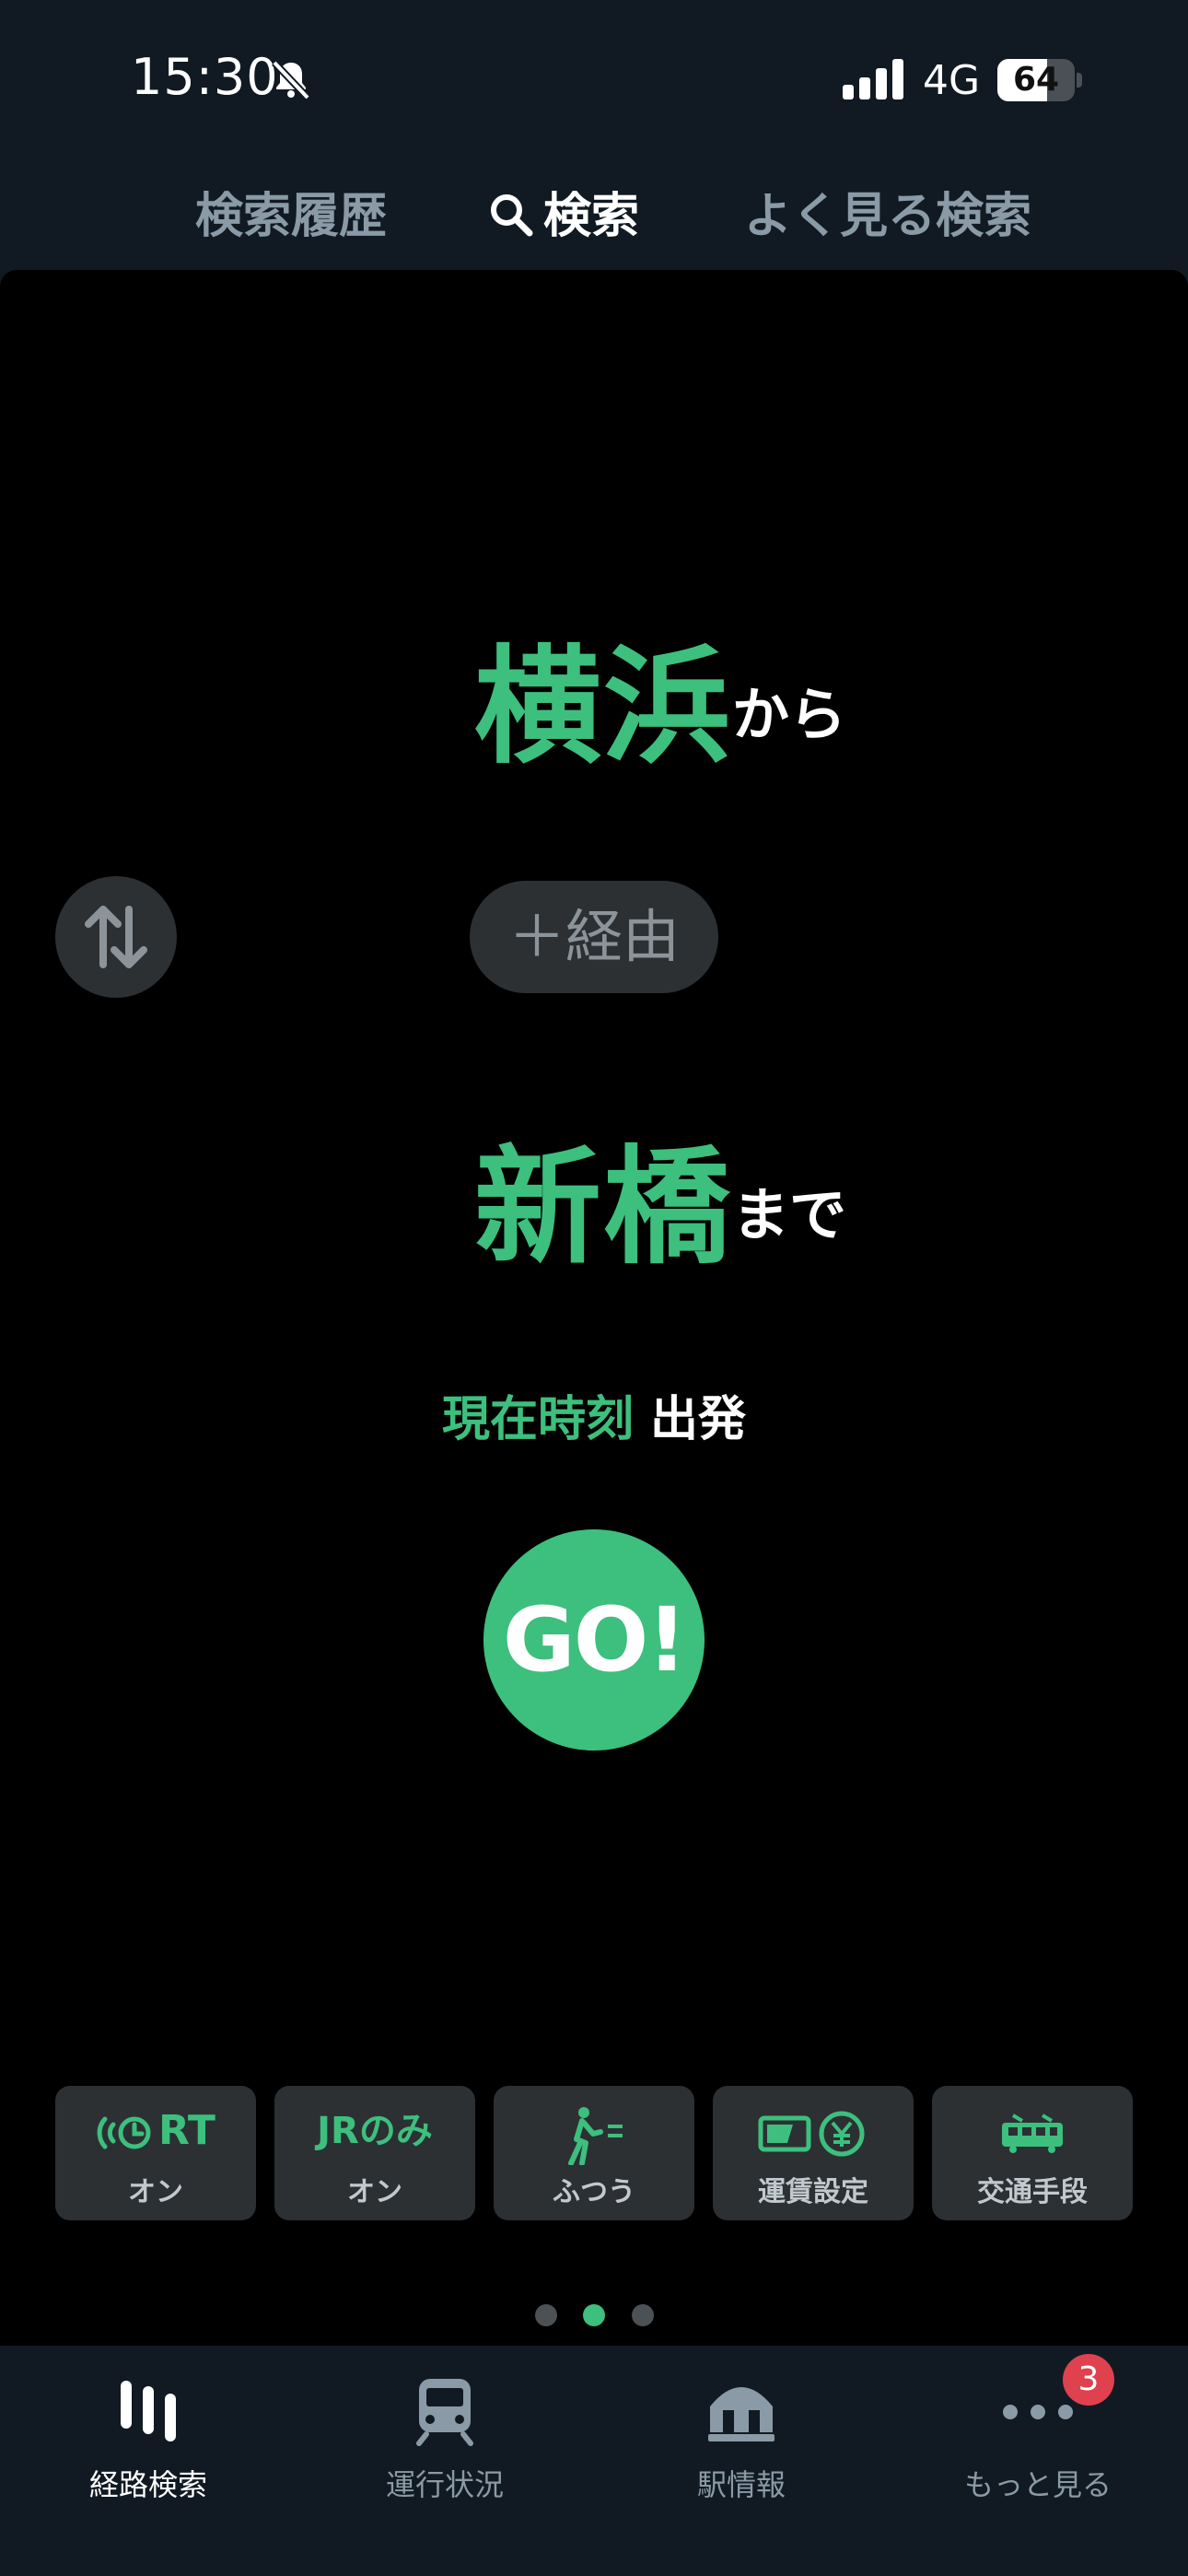  I want to click on bottom-nav: 経路検索 運行状況 駅情報 もっと見る, so click(594, 2461).